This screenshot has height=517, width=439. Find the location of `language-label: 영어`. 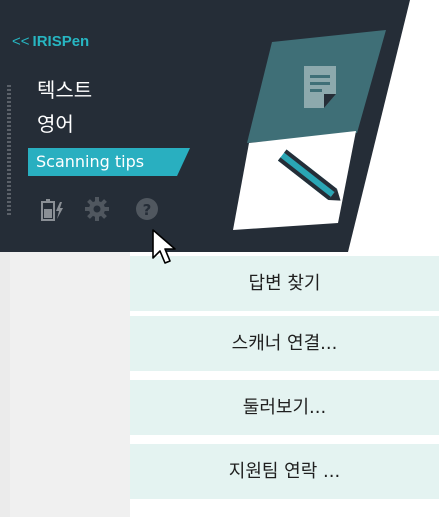

language-label: 영어 is located at coordinates (55, 124).